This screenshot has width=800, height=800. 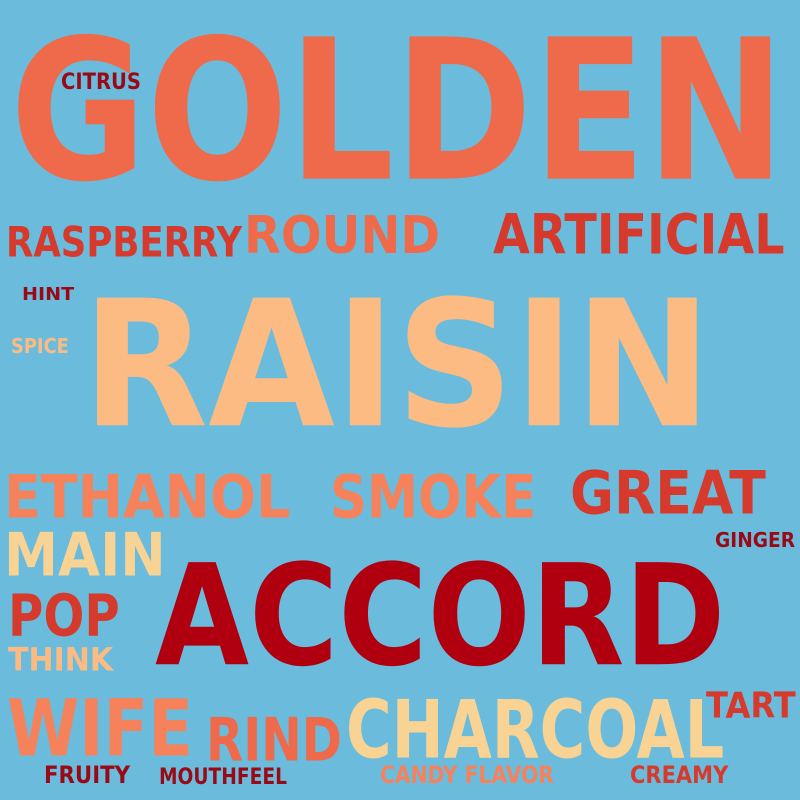 I want to click on word-tart: TART, so click(x=751, y=706).